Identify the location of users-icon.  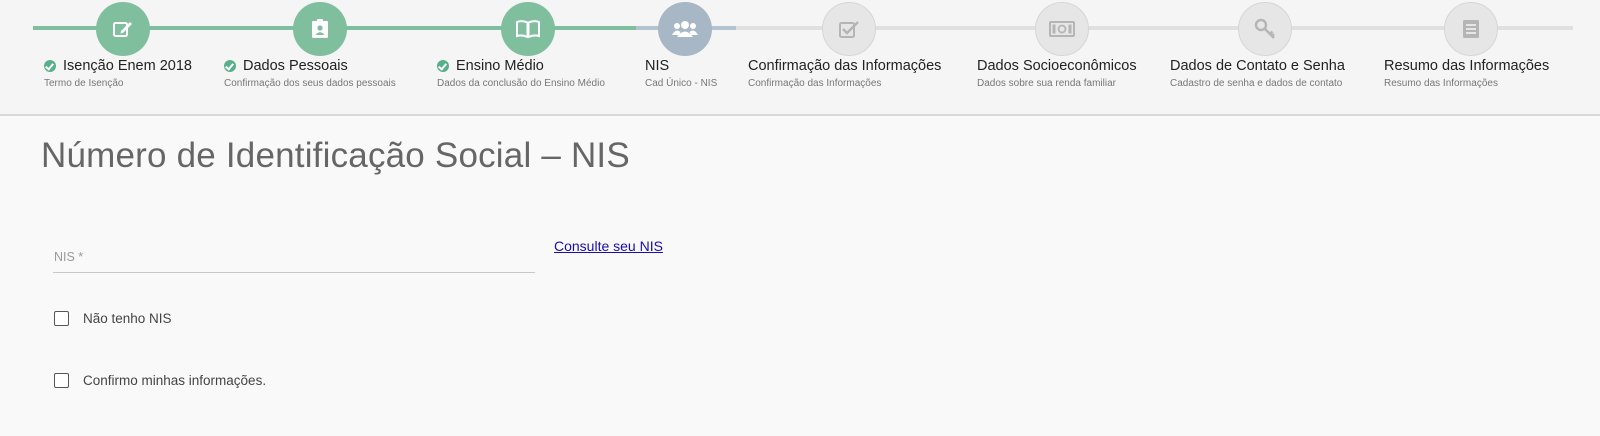
(685, 29).